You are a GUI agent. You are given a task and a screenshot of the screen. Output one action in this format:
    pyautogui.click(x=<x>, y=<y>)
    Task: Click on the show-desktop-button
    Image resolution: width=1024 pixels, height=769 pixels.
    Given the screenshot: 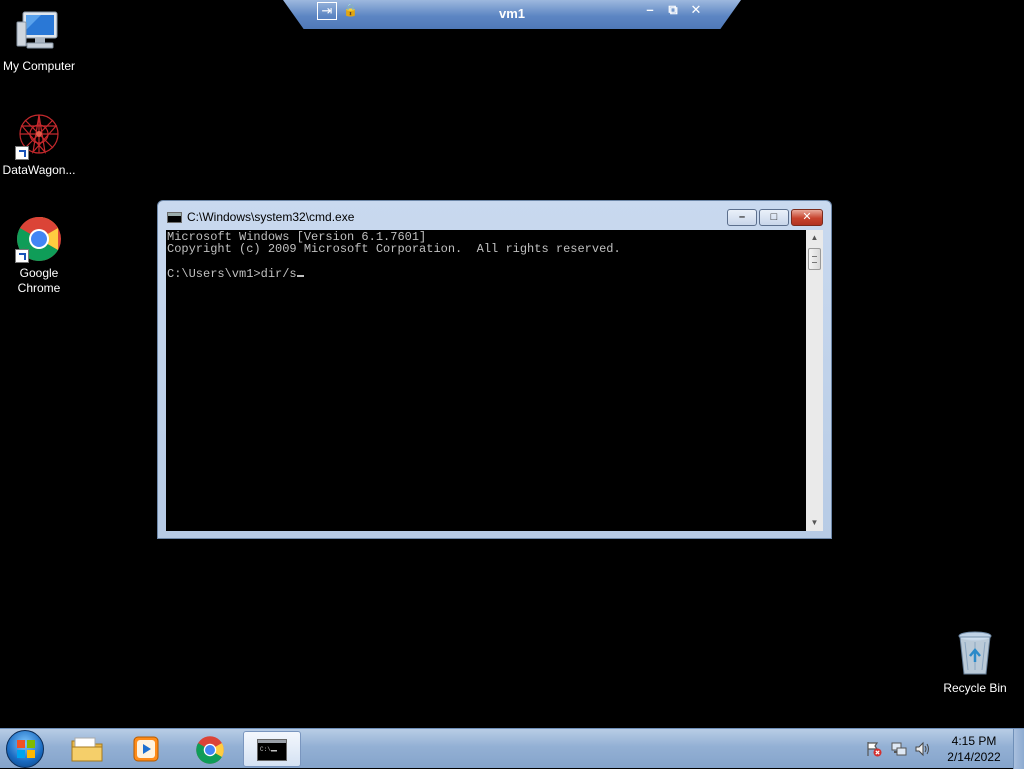 What is the action you would take?
    pyautogui.click(x=1018, y=749)
    